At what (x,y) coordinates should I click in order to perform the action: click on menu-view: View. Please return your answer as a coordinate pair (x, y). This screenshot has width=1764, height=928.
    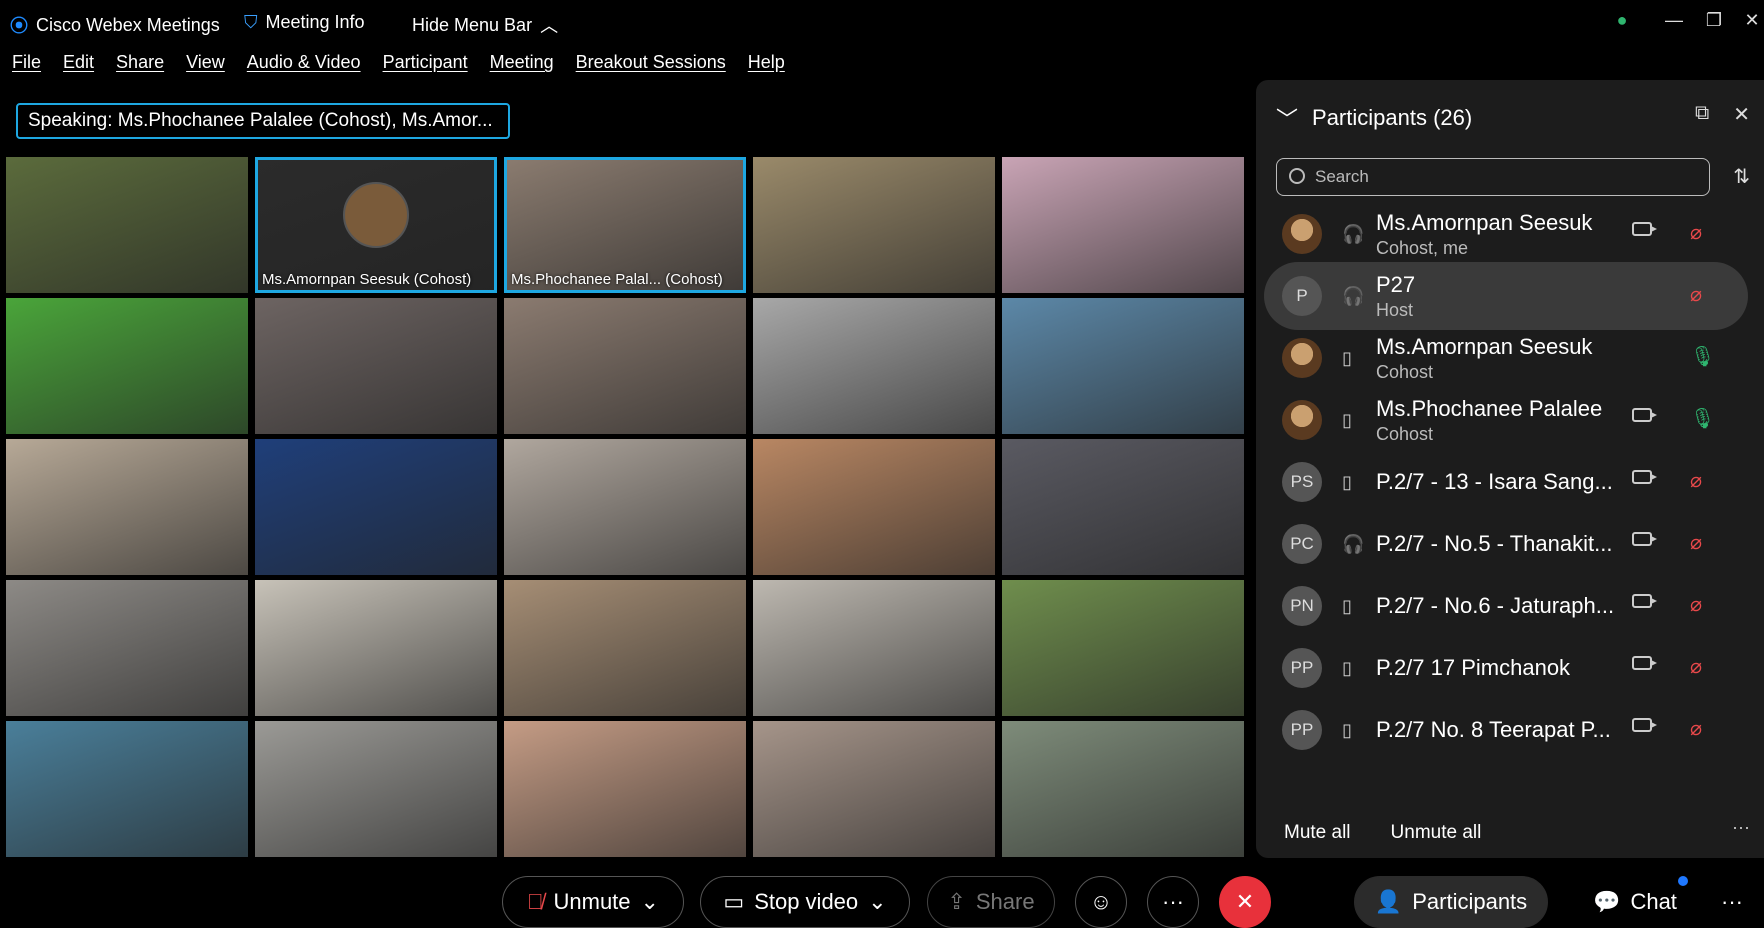
    Looking at the image, I should click on (205, 67).